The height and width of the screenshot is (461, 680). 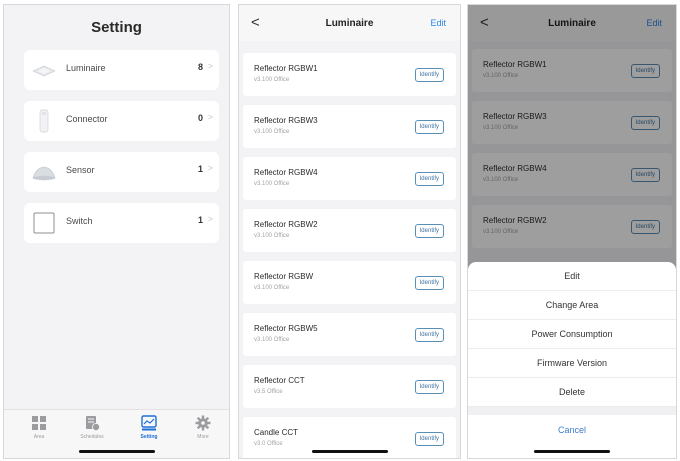 What do you see at coordinates (349, 386) in the screenshot?
I see `luminaire-row: Reflector CCT v3.5 Office Identify` at bounding box center [349, 386].